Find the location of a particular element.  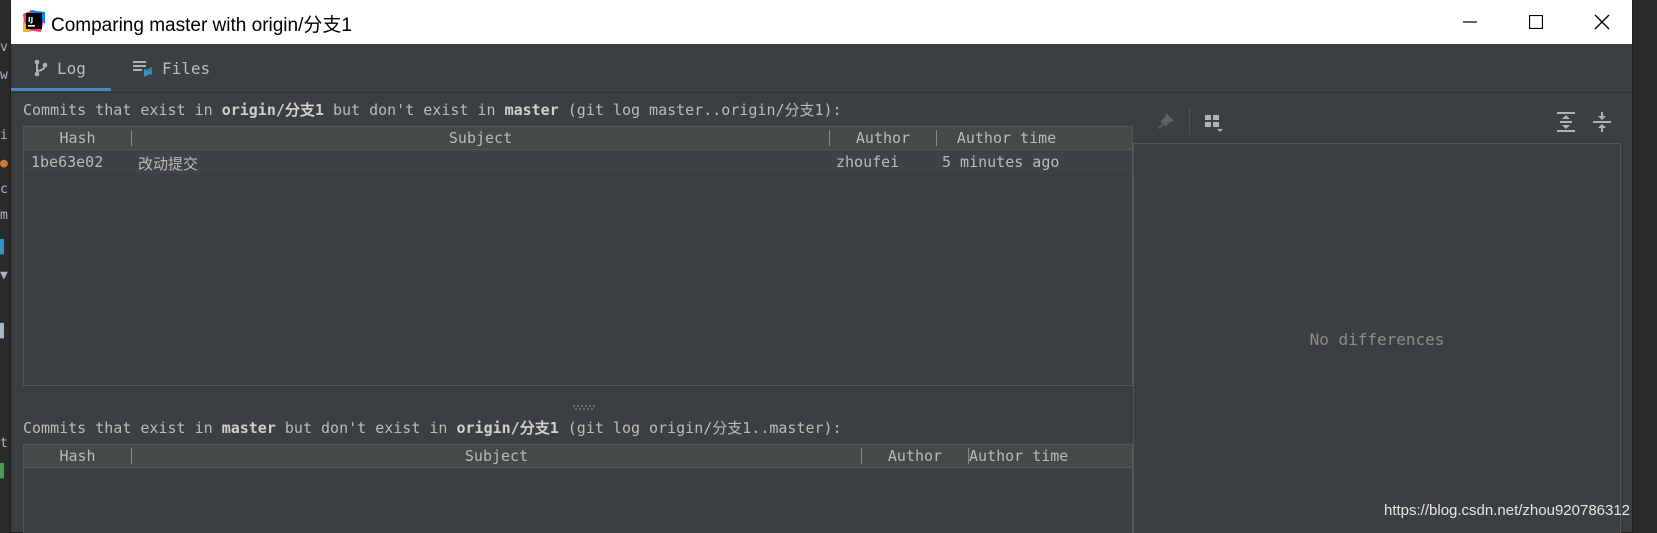

group-by-icon is located at coordinates (1213, 122).